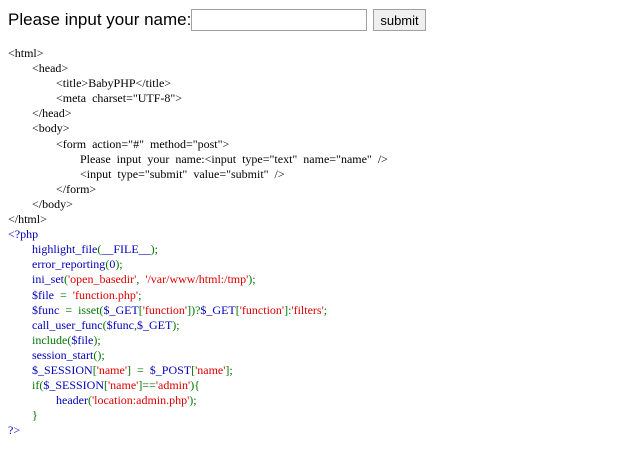  What do you see at coordinates (307, 309) in the screenshot?
I see `code-token: 'filters'` at bounding box center [307, 309].